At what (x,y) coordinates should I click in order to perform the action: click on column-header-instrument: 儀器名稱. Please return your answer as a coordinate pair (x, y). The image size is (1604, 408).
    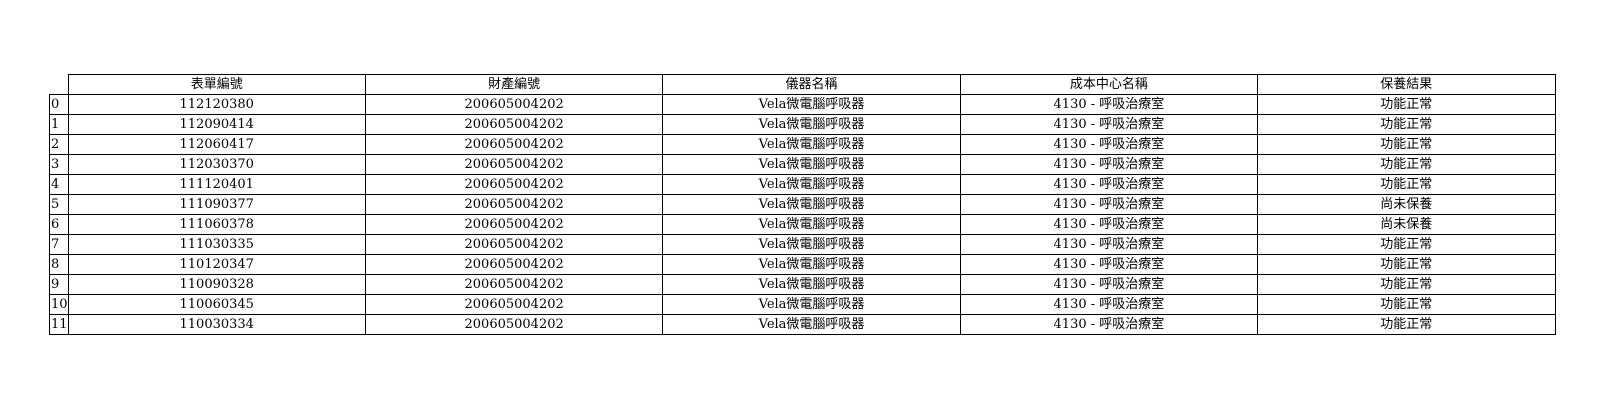
    Looking at the image, I should click on (811, 84).